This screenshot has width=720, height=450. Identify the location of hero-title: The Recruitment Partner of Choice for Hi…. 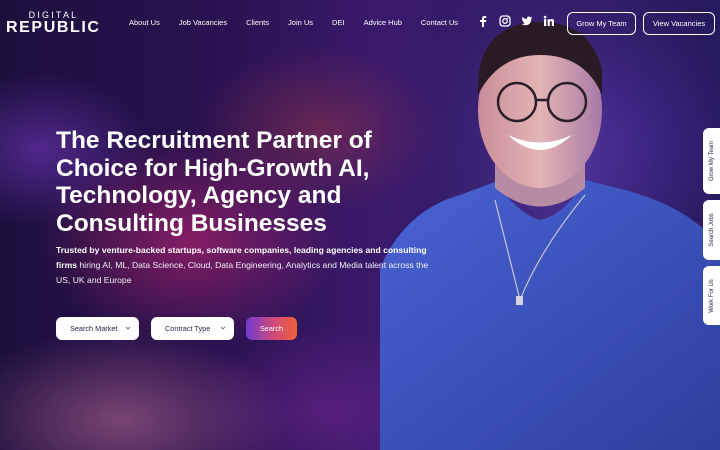
(214, 182).